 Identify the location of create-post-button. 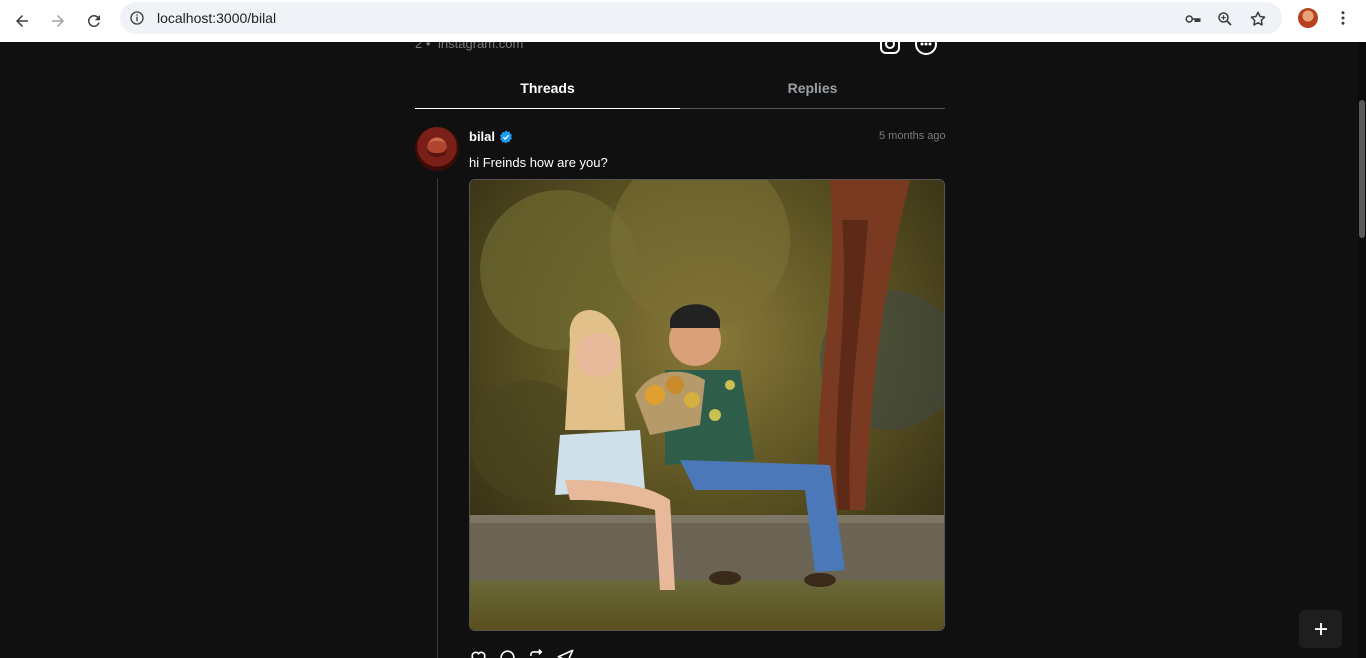
(1320, 629).